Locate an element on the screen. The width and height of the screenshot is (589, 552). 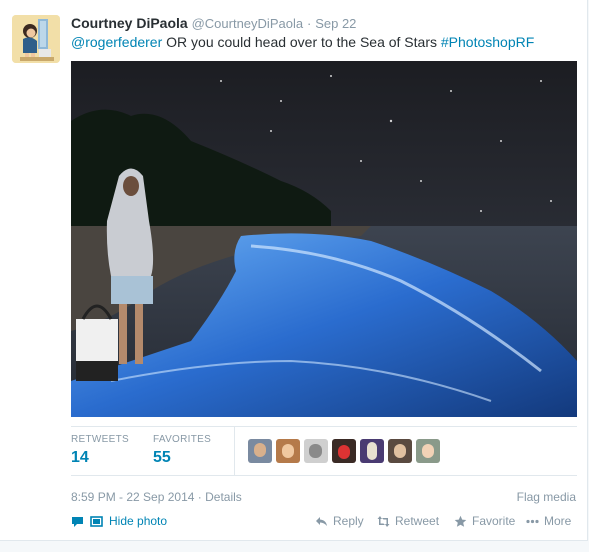
tweet-meta: 8:59 PM - 22 Sep 2014 · Details is located at coordinates (156, 497).